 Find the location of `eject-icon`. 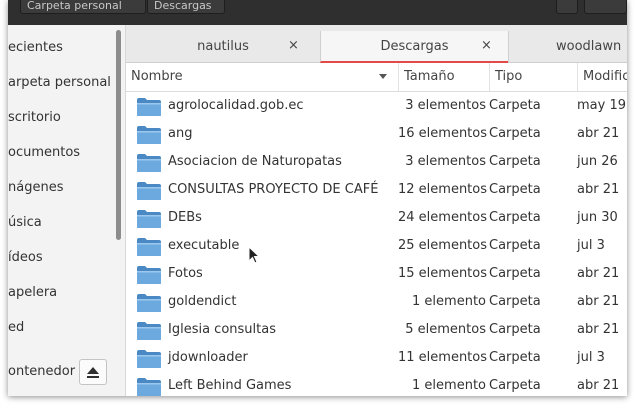

eject-icon is located at coordinates (93, 372).